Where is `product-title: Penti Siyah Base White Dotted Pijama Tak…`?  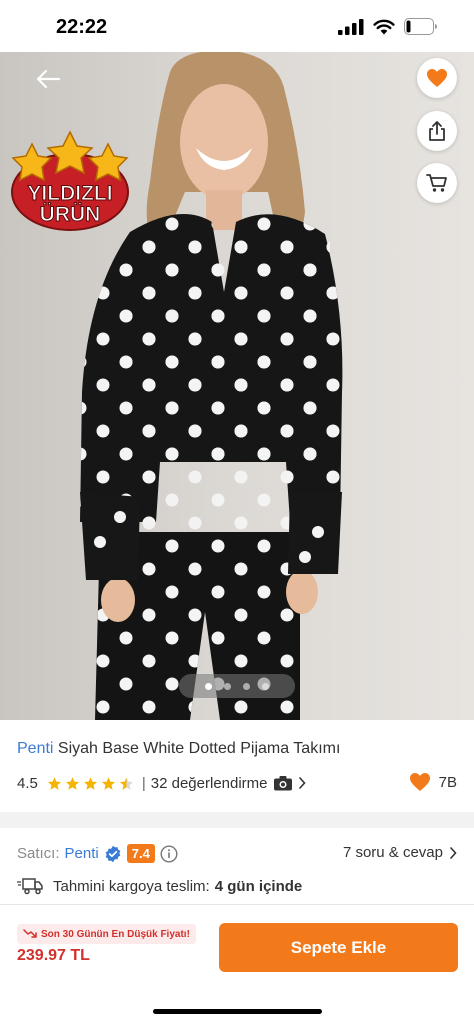
product-title: Penti Siyah Base White Dotted Pijama Tak… is located at coordinates (178, 749).